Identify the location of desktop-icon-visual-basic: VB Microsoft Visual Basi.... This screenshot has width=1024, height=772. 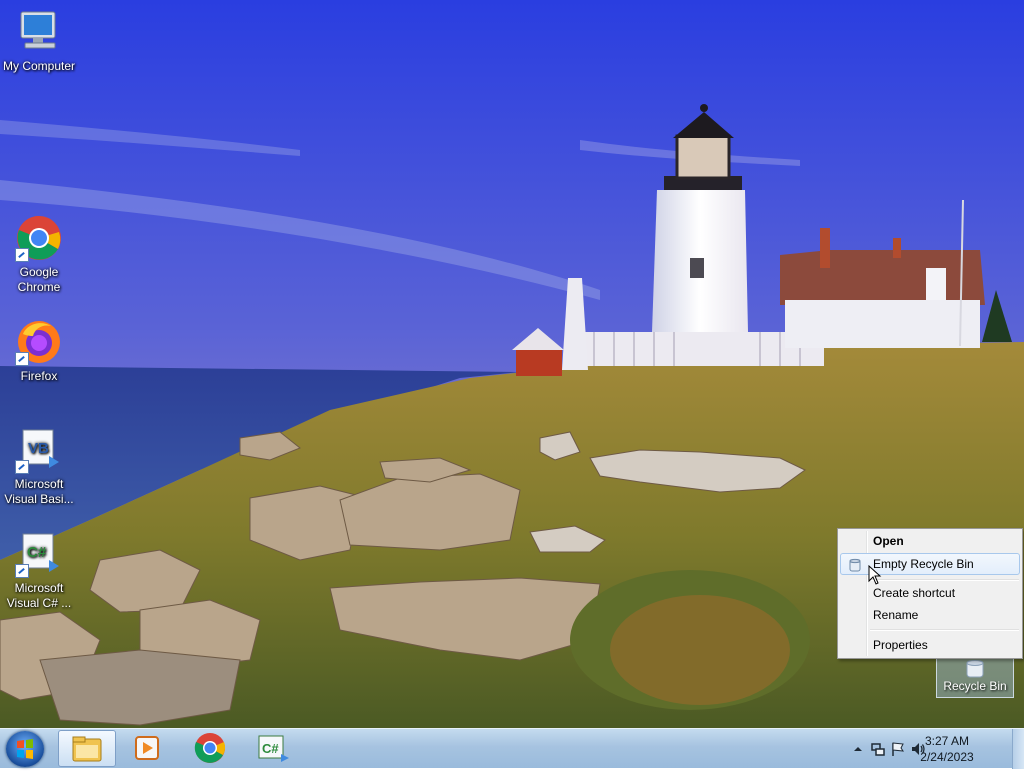
(39, 466).